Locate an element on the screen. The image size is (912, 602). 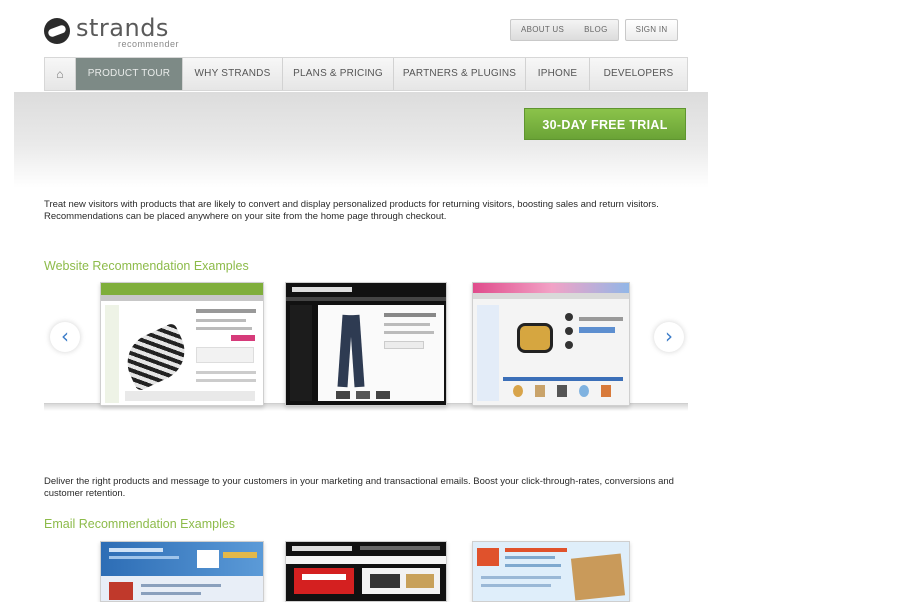
logo-wordmark: strands is located at coordinates (122, 28).